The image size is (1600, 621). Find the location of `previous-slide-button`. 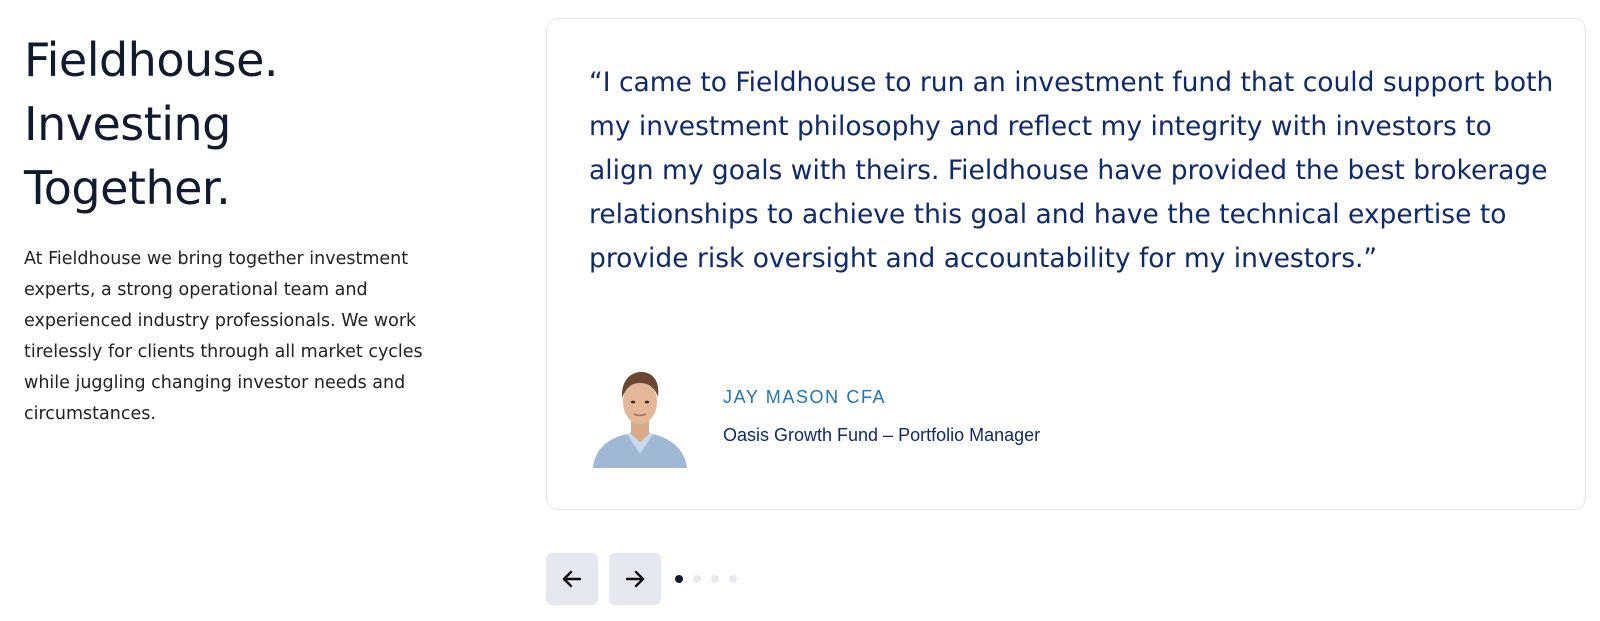

previous-slide-button is located at coordinates (572, 579).